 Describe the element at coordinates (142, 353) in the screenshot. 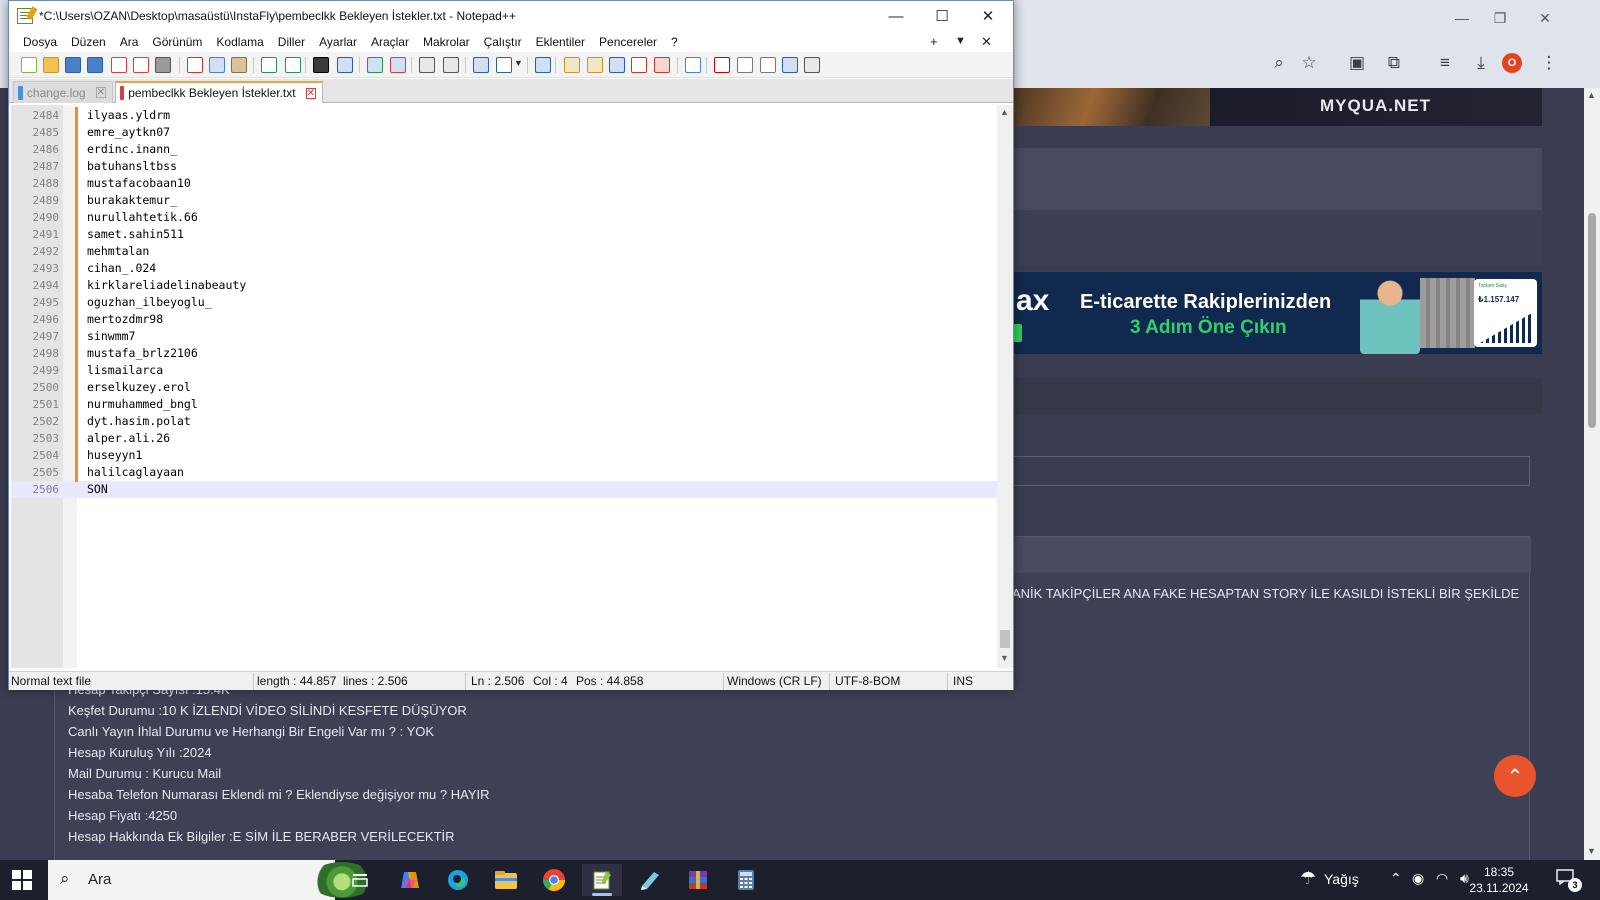

I see `line-text: mustafa_brlz2106` at that location.